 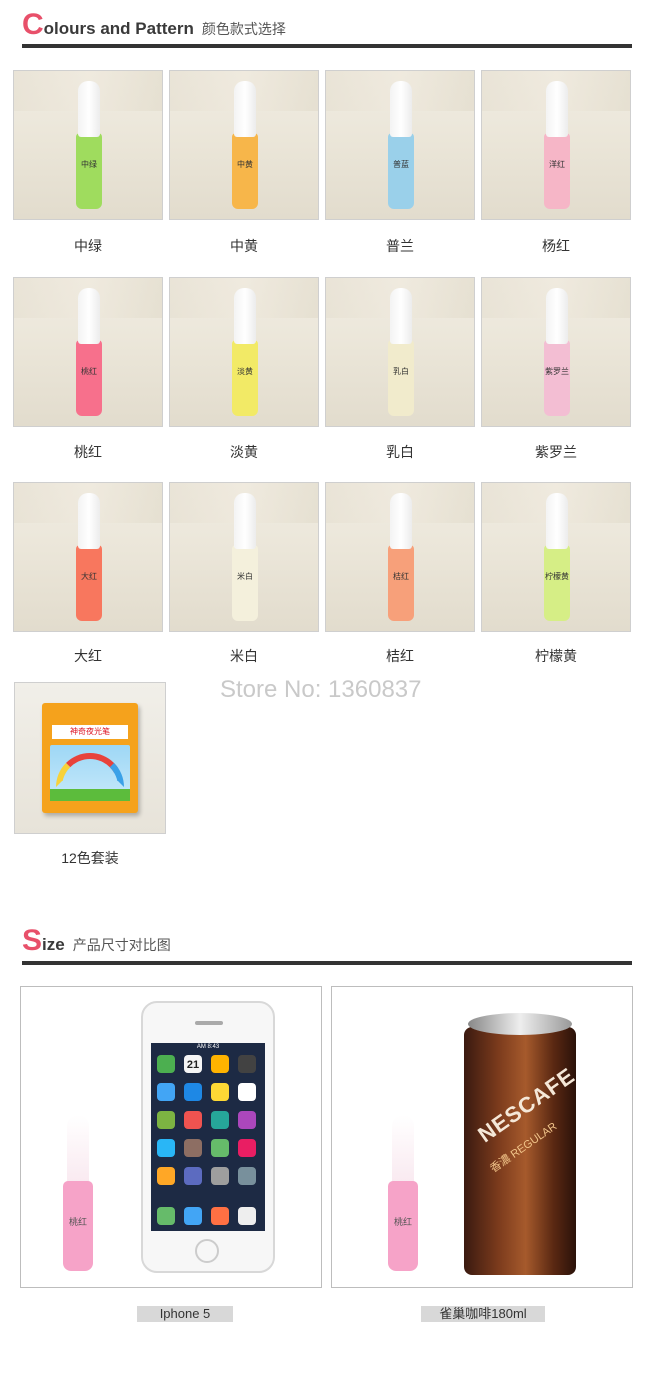 What do you see at coordinates (520, 1024) in the screenshot?
I see `can-lid` at bounding box center [520, 1024].